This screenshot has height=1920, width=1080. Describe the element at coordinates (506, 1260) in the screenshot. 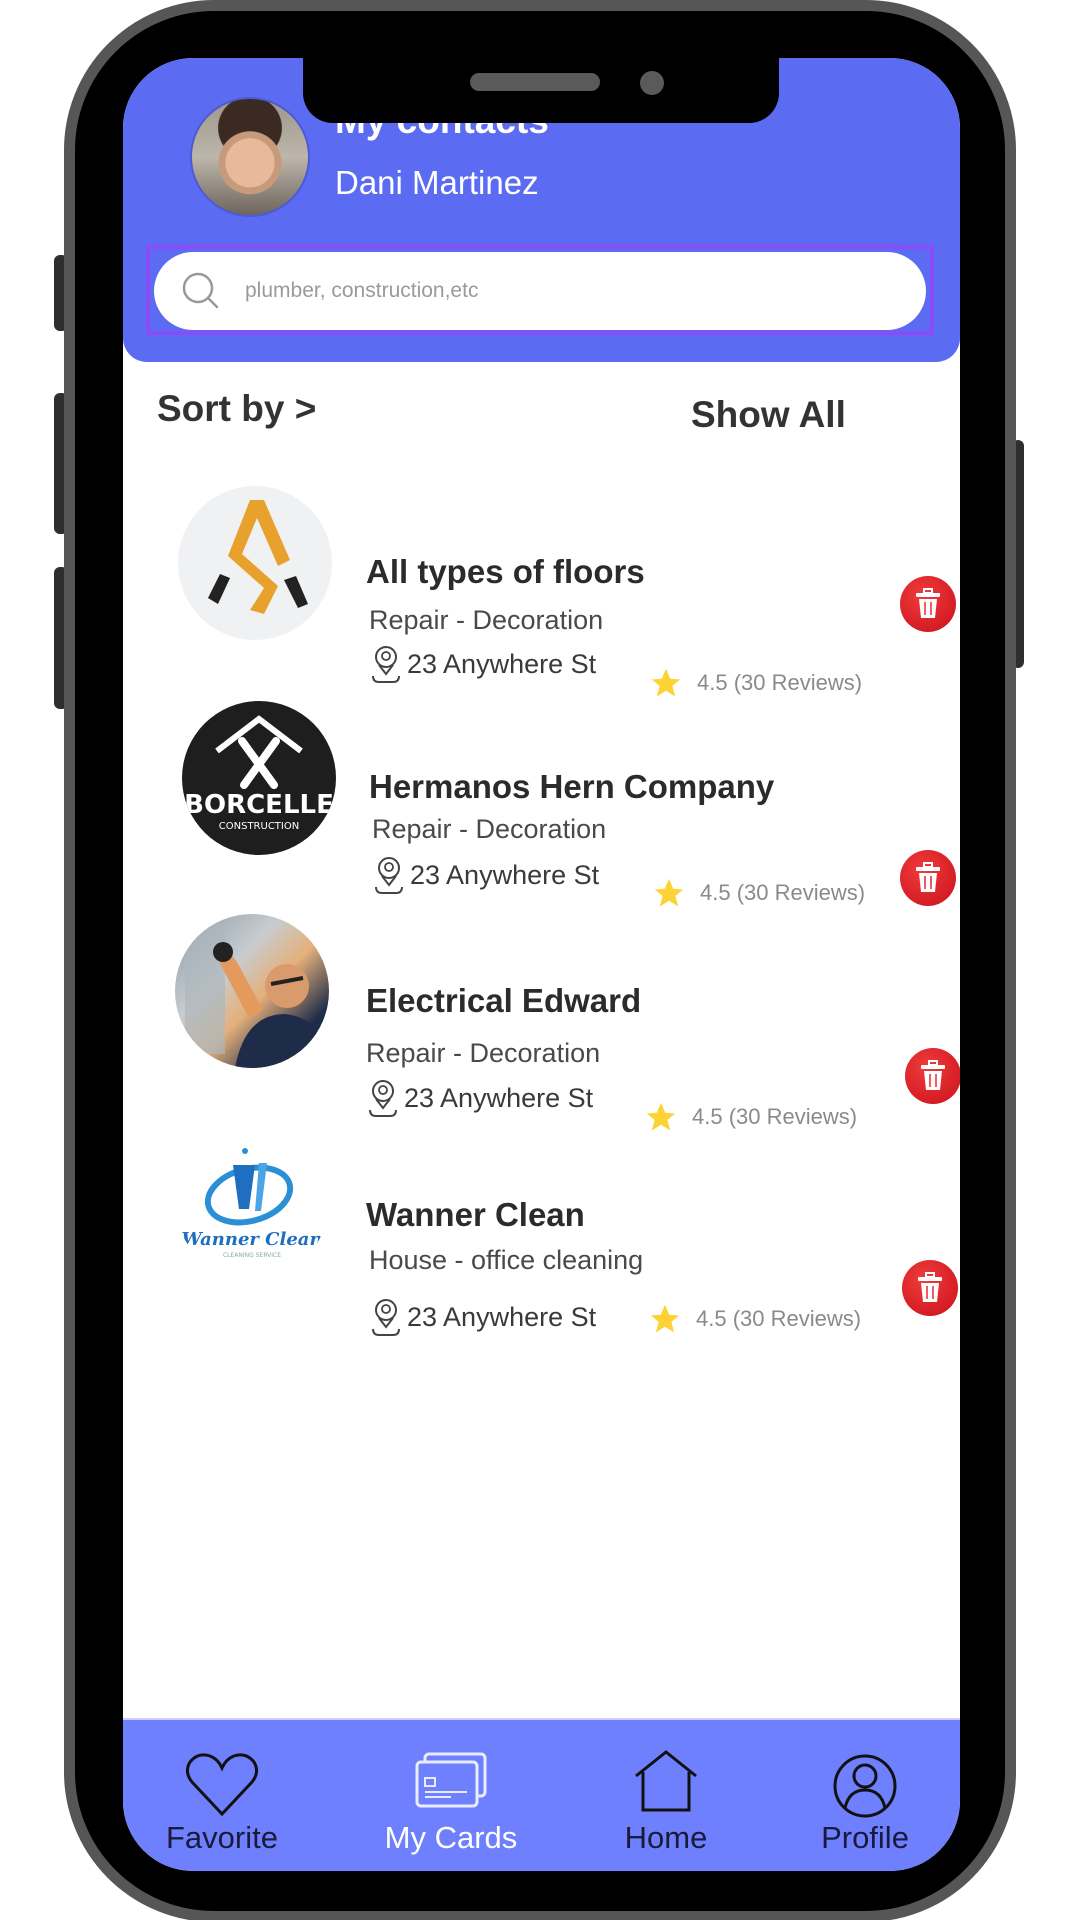

I see `contact-category: House - office cleaning` at that location.